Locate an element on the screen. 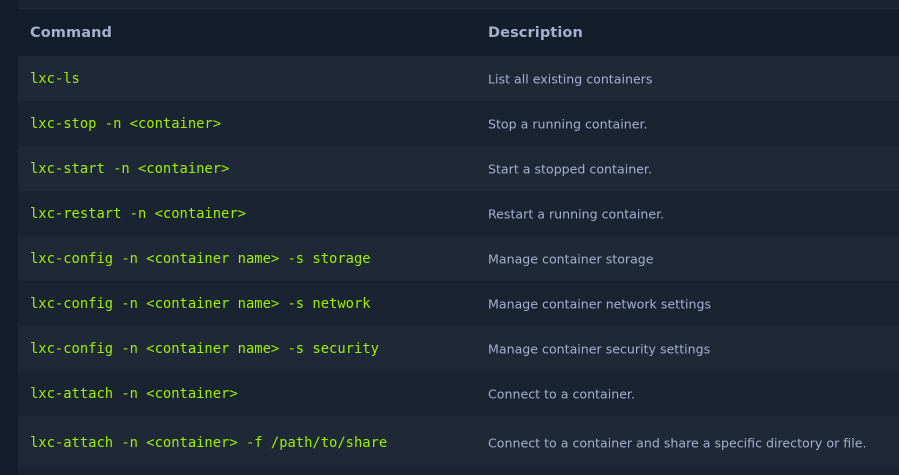 This screenshot has height=475, width=899. description-cell: List all existing containers is located at coordinates (570, 79).